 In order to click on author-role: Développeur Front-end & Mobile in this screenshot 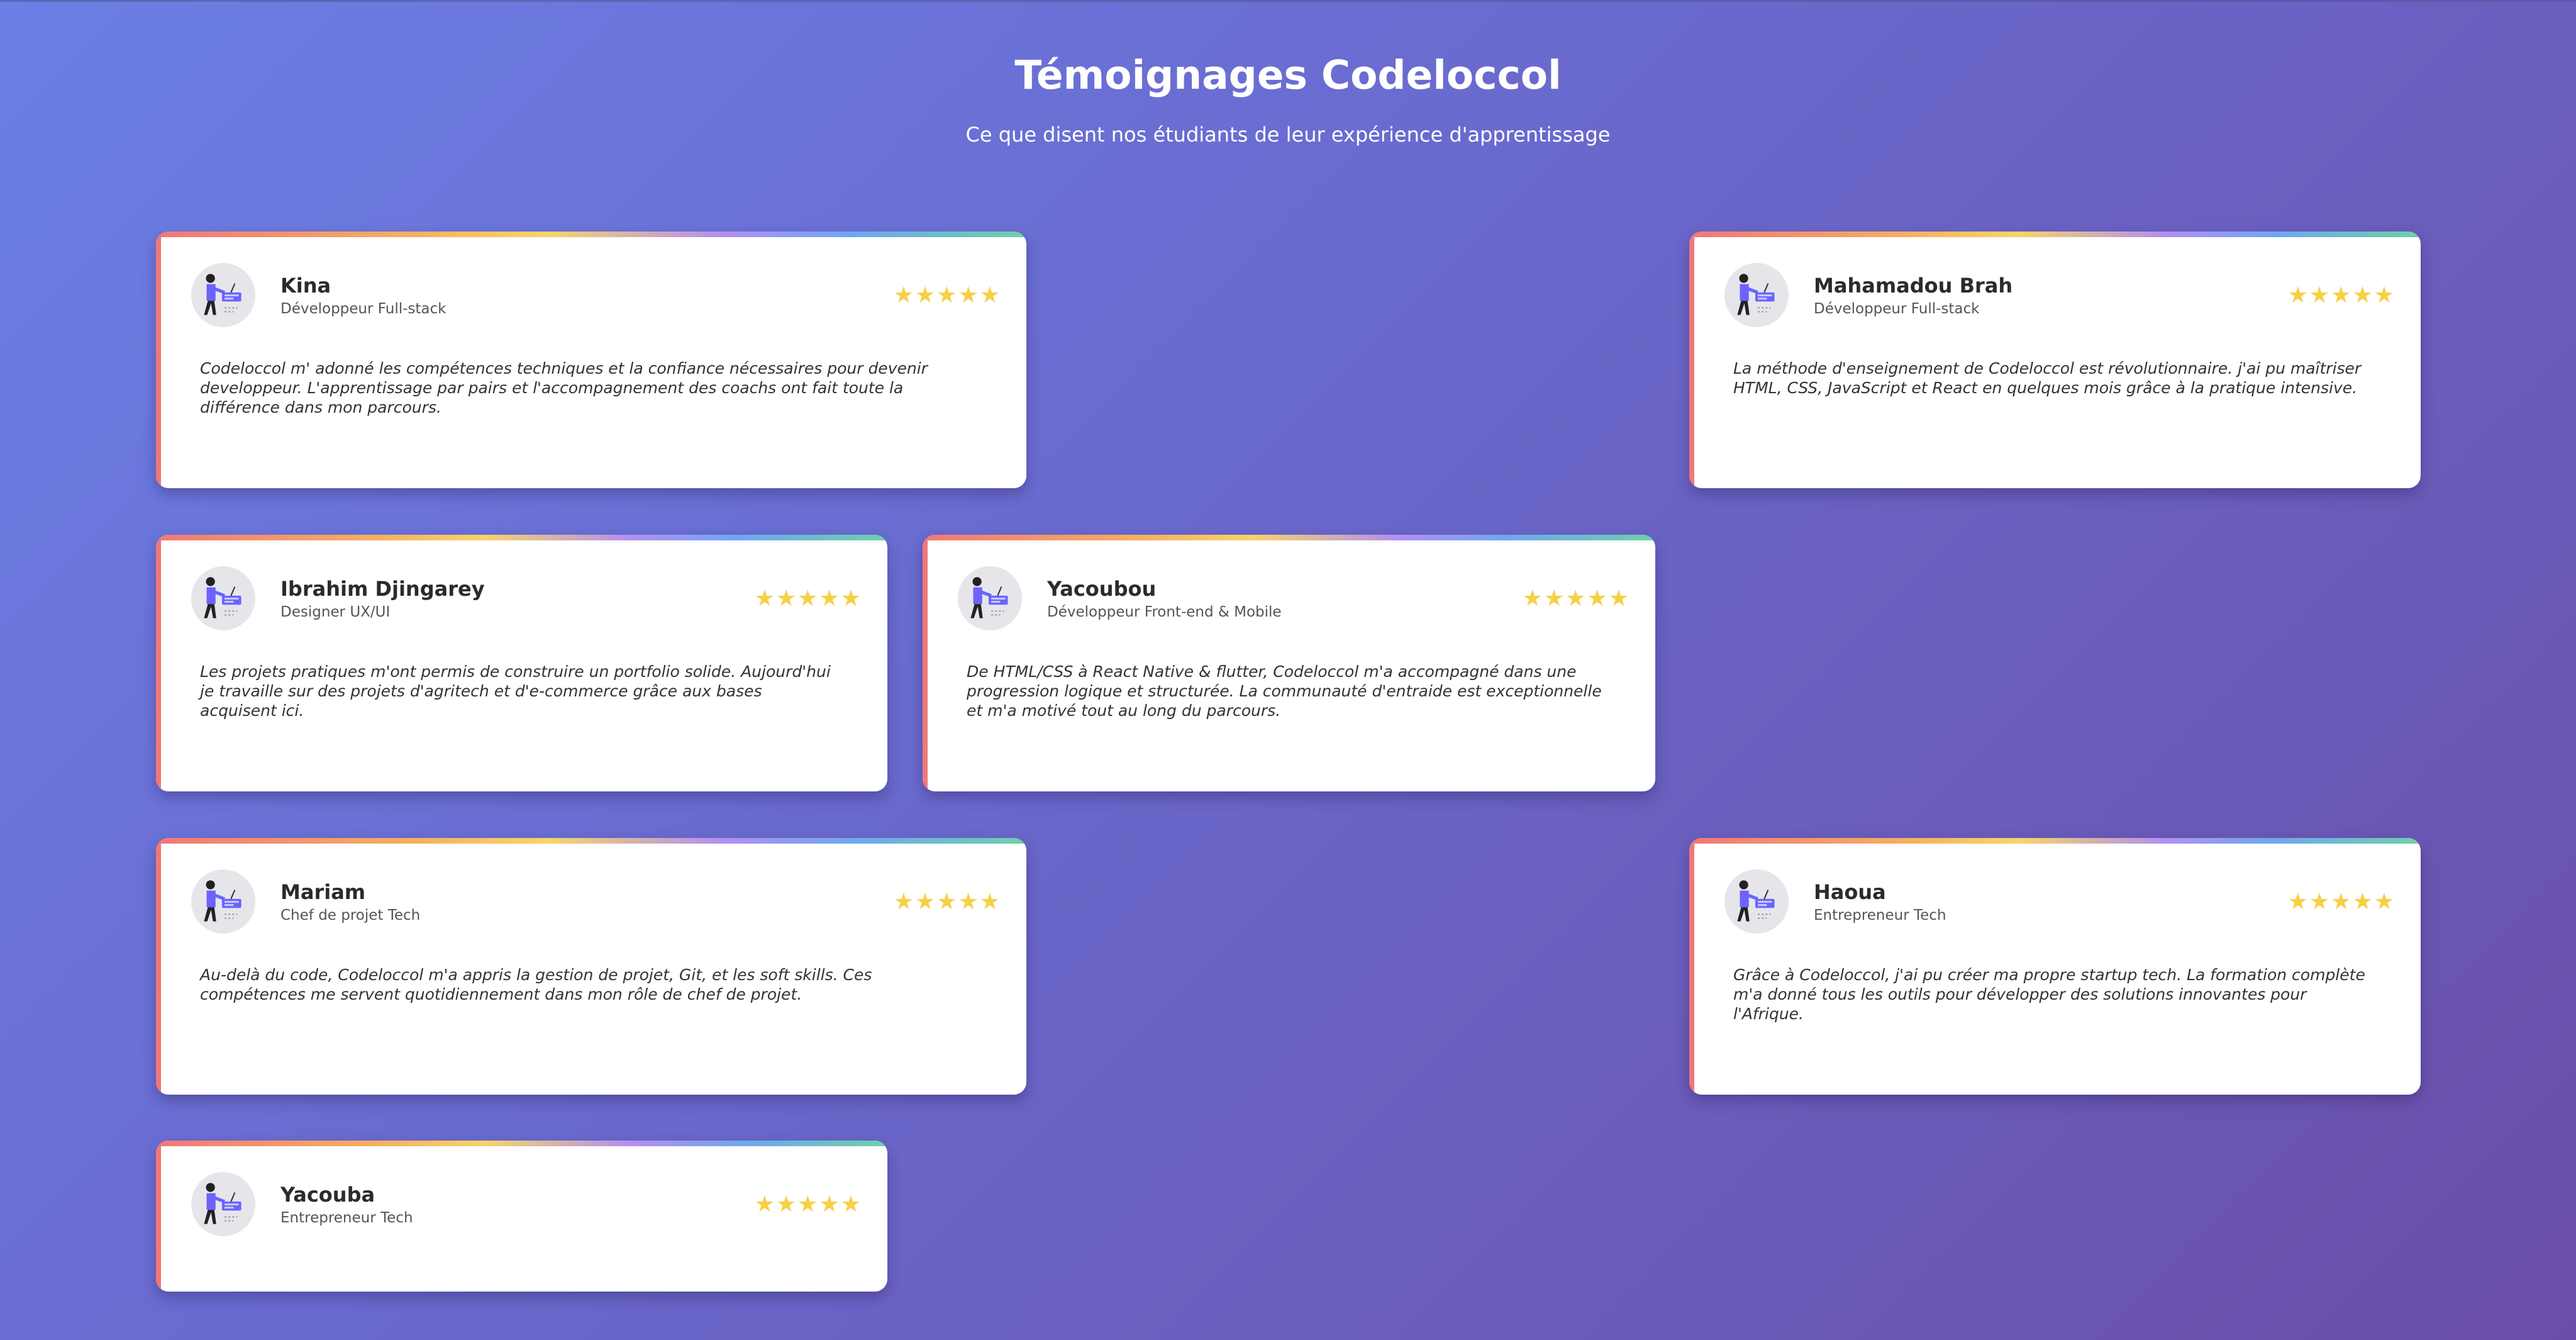, I will do `click(1164, 612)`.